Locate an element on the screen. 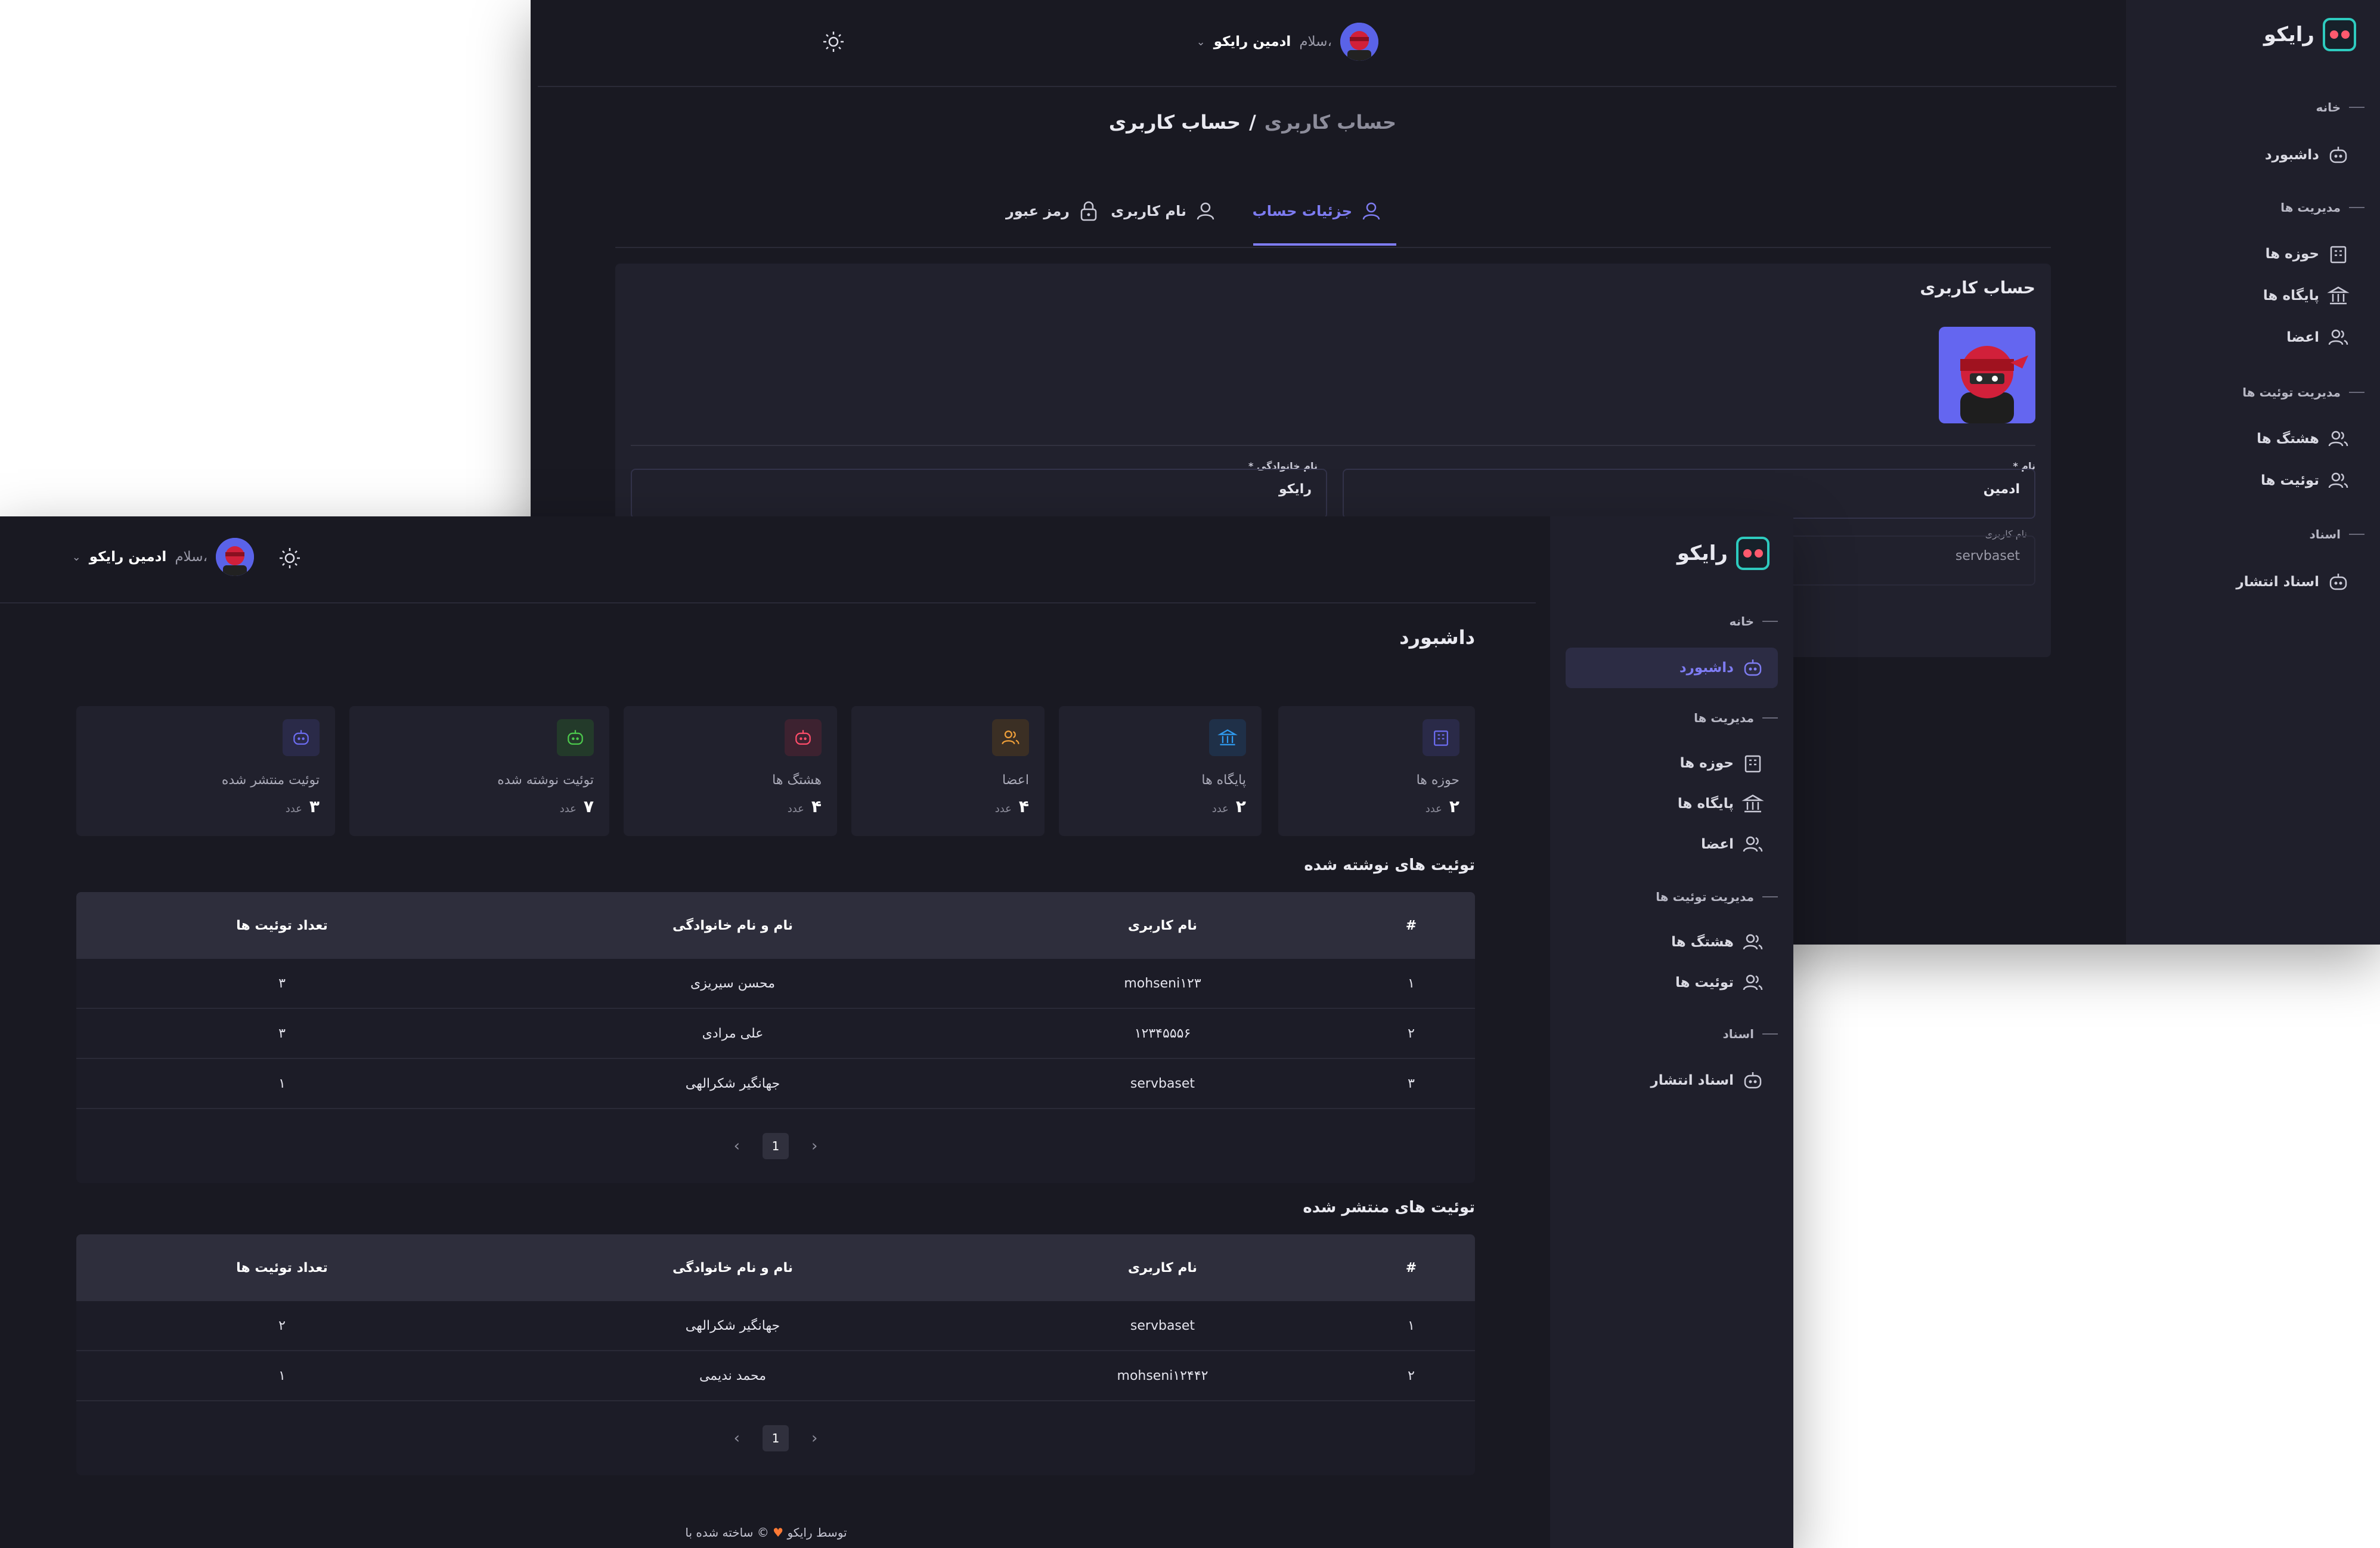  profile-avatar is located at coordinates (1987, 375).